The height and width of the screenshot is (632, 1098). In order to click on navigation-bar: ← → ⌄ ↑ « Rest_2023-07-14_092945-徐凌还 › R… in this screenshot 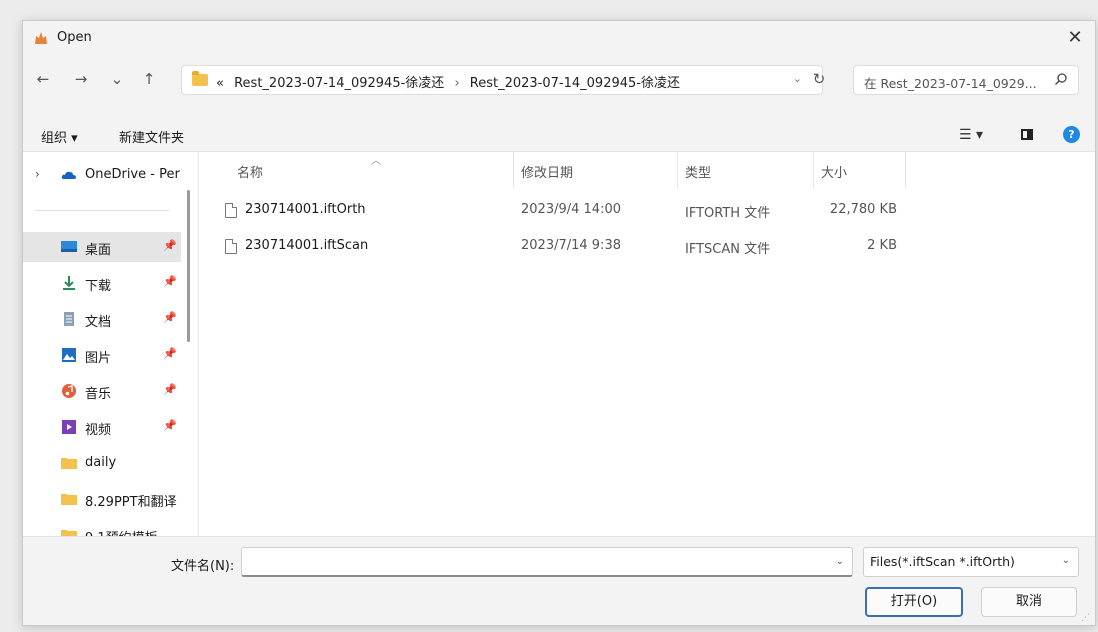, I will do `click(559, 79)`.